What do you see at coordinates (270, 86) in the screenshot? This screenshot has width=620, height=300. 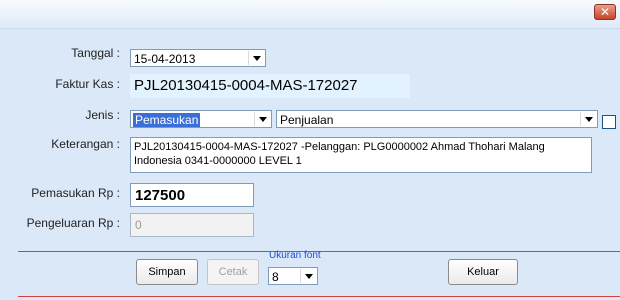 I see `faktur-kas-value: PJL20130415-0004-MAS-172027` at bounding box center [270, 86].